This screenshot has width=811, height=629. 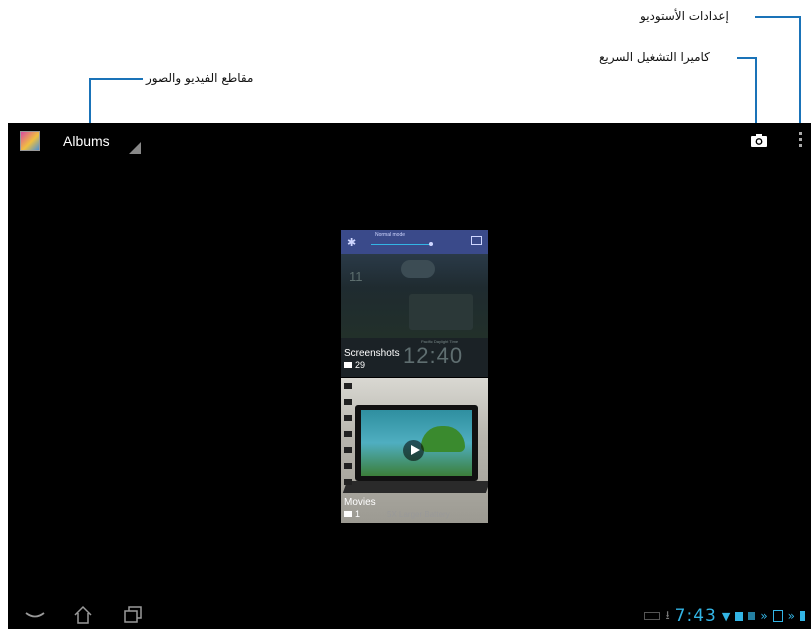 I want to click on chevron-icon-2: », so click(x=791, y=616).